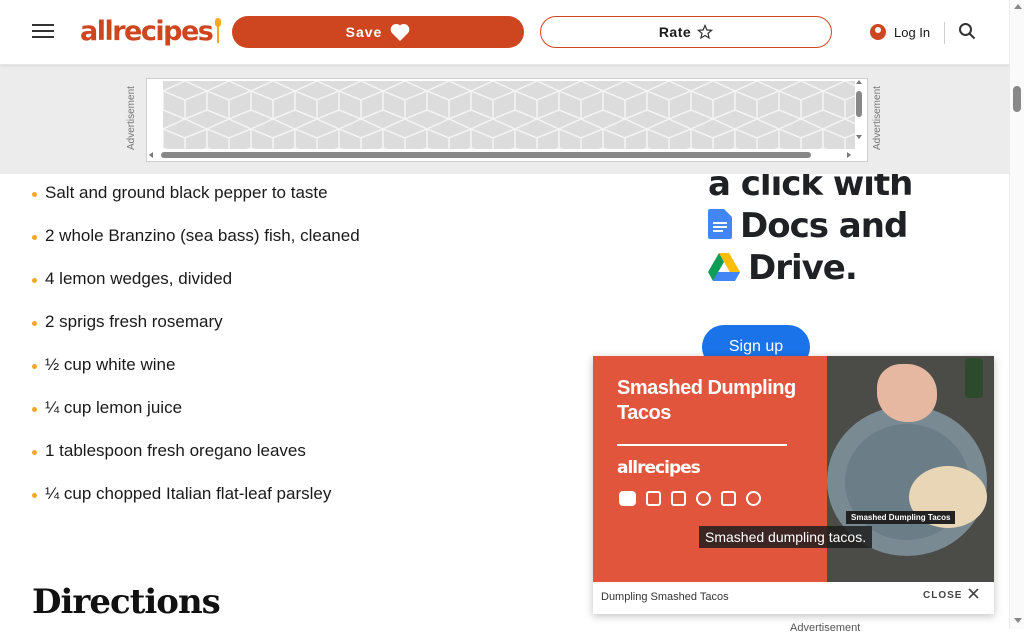 This screenshot has height=634, width=1024. Describe the element at coordinates (126, 602) in the screenshot. I see `directions-heading: Directions` at that location.